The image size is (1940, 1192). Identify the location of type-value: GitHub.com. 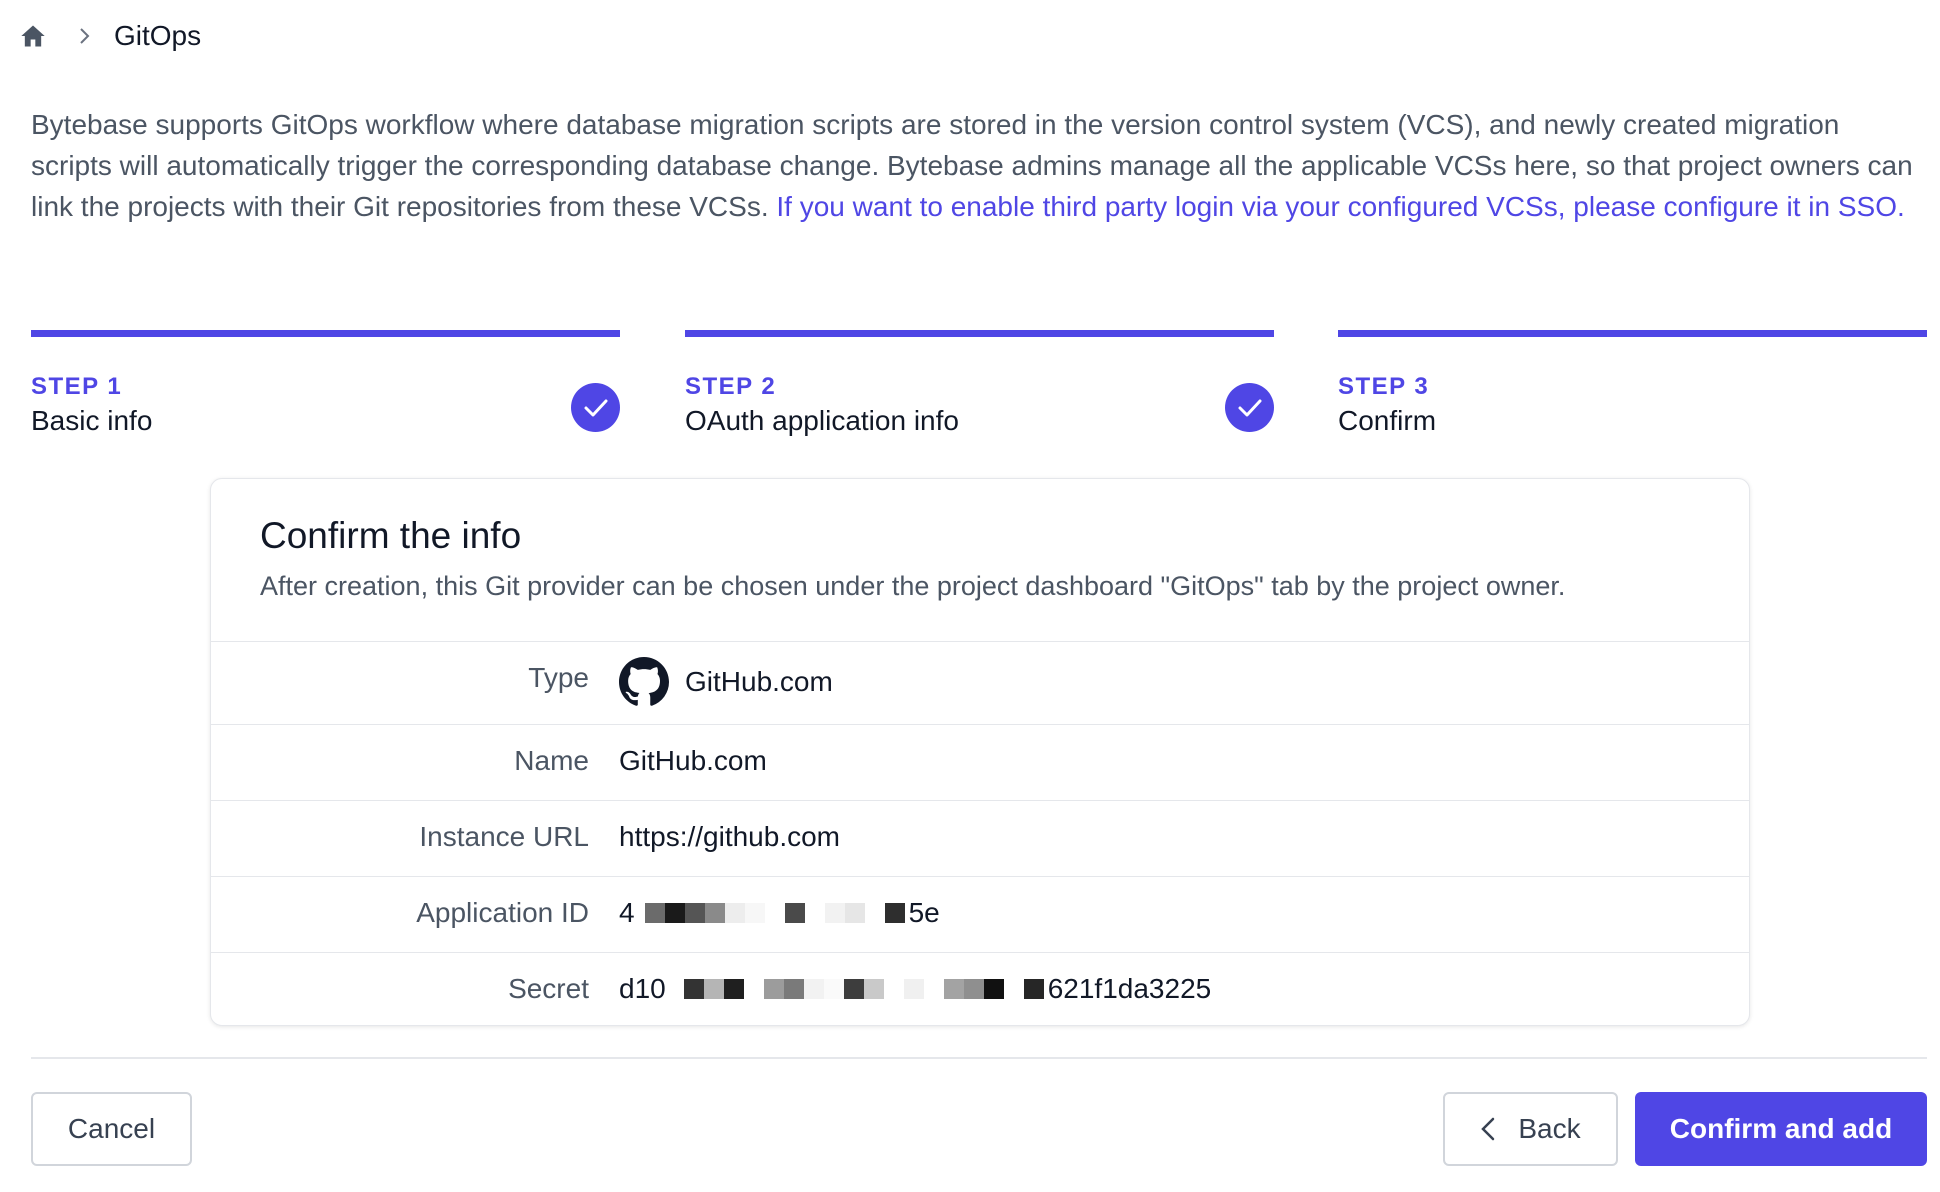
(759, 681).